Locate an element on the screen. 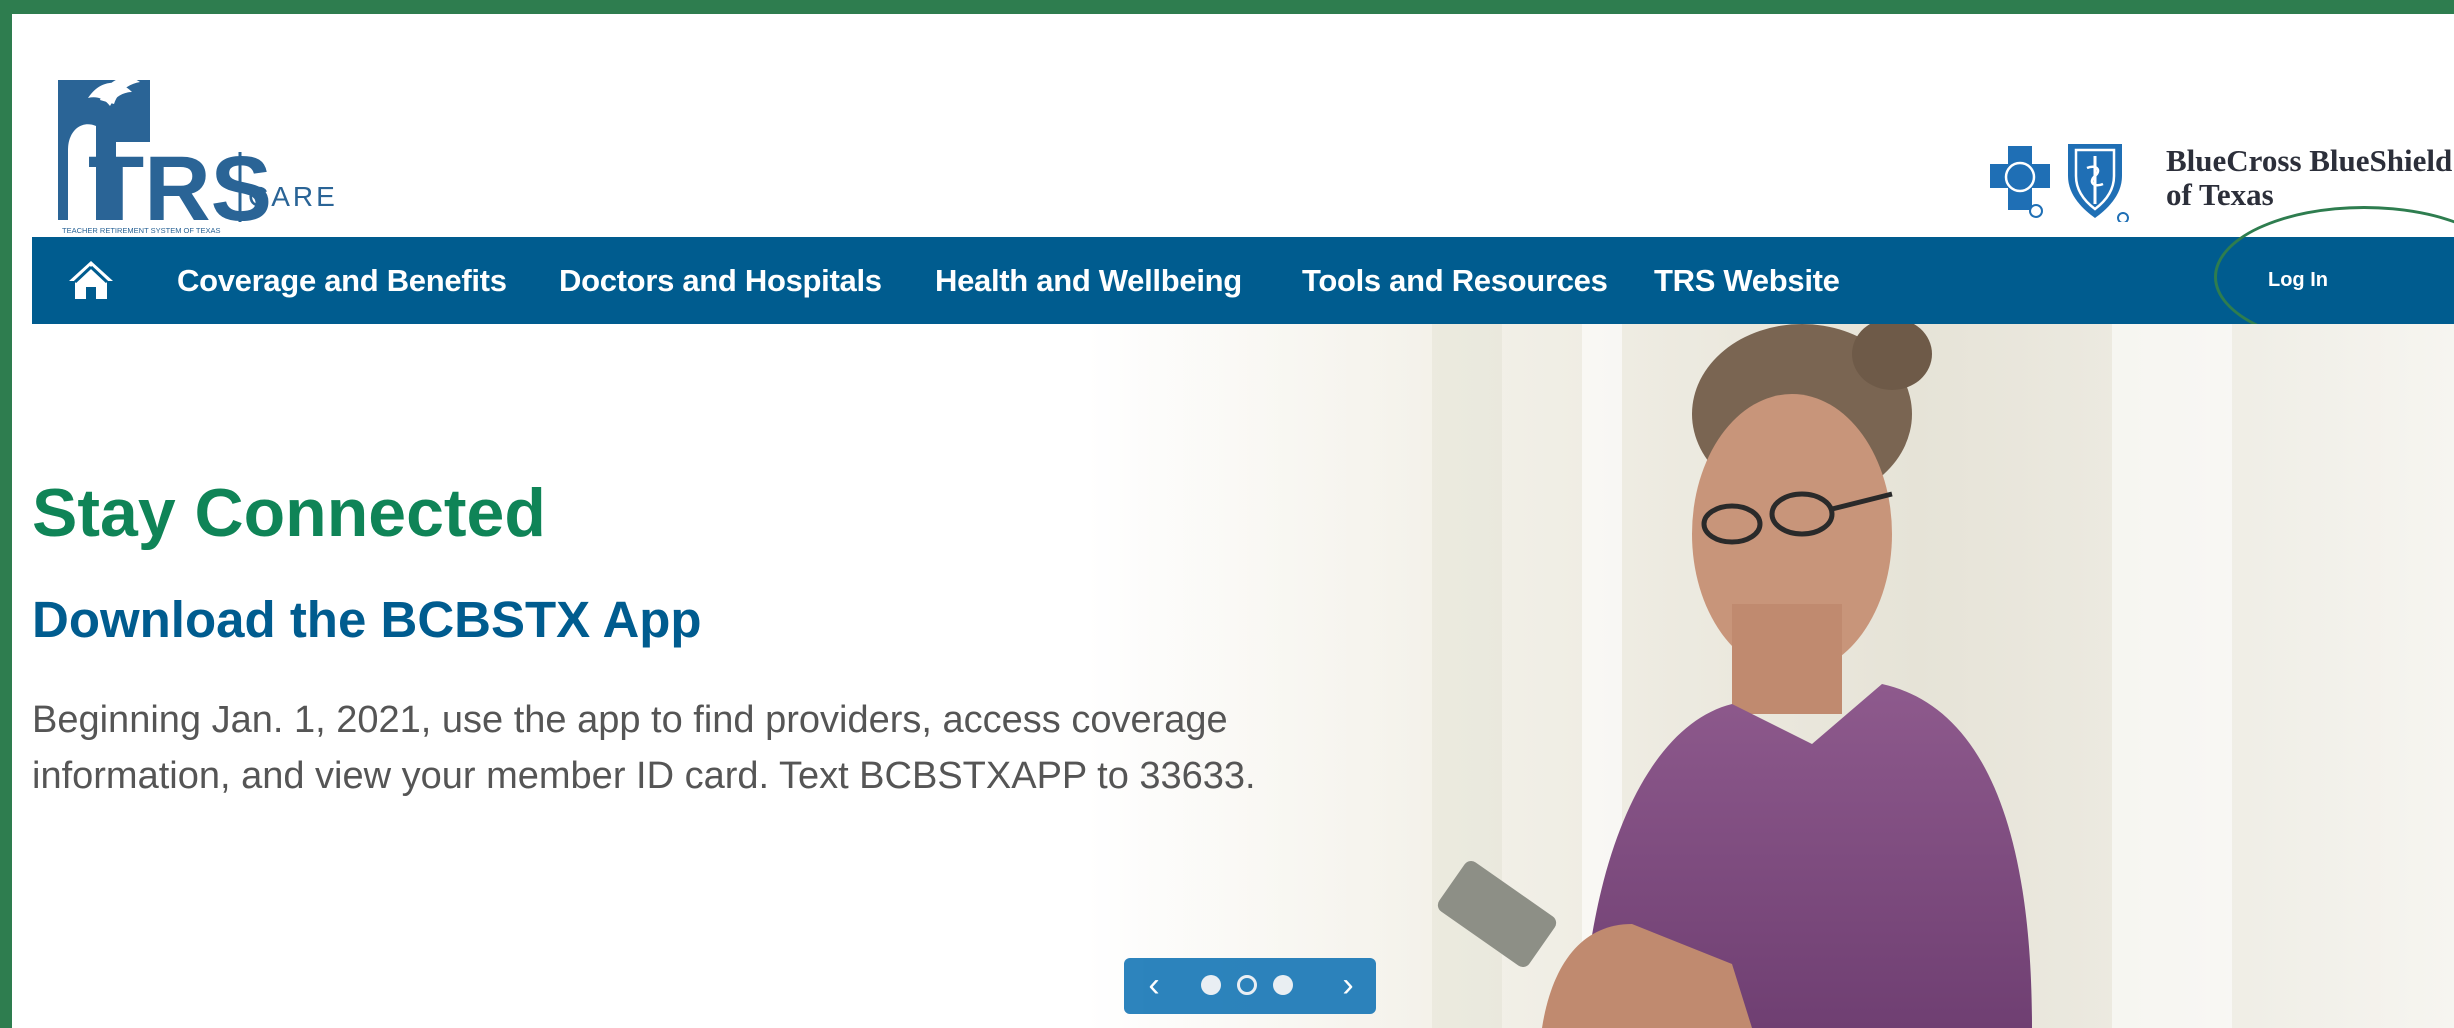 Image resolution: width=2454 pixels, height=1028 pixels. login-button: Log In is located at coordinates (2298, 280).